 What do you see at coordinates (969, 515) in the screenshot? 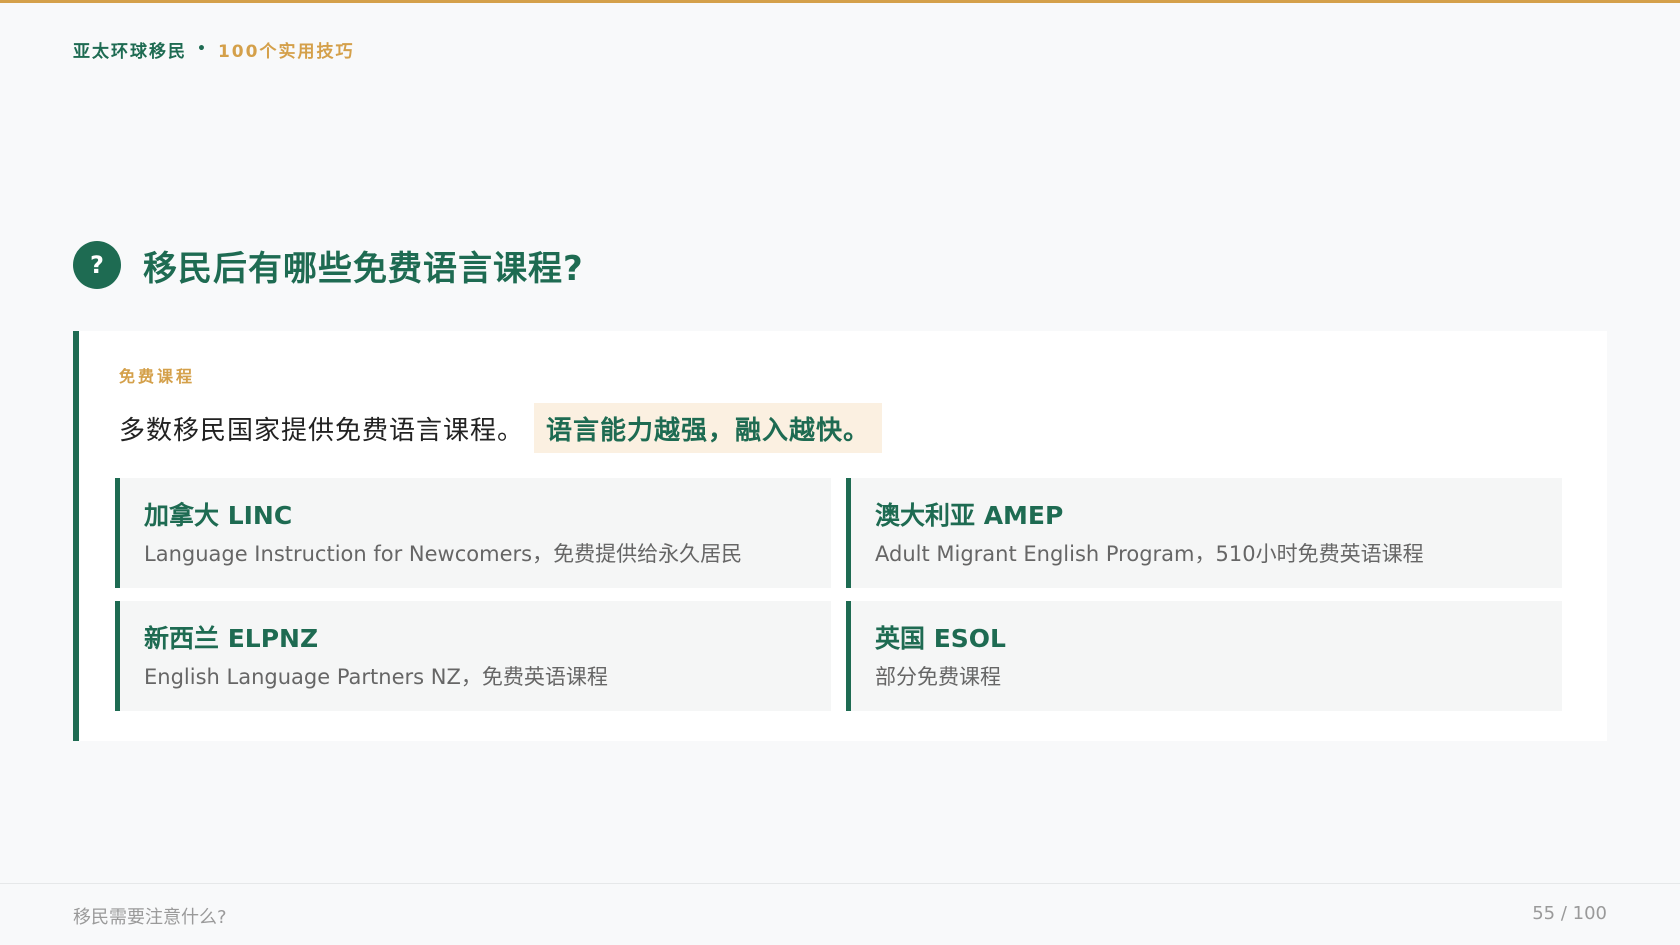
I see `course-title: 澳大利亚 AMEP` at bounding box center [969, 515].